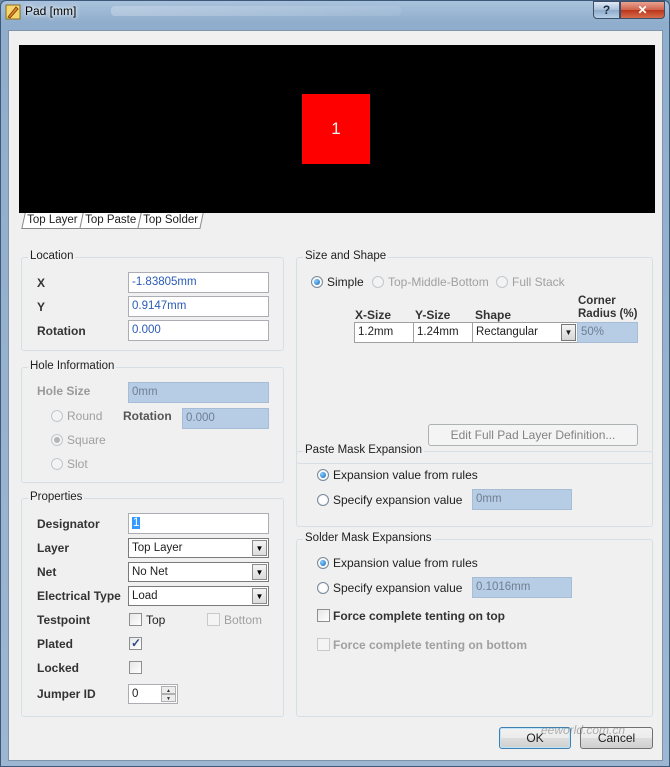 This screenshot has width=670, height=767. Describe the element at coordinates (430, 645) in the screenshot. I see `tent-bottom-label: Force complete tenting on bottom` at that location.